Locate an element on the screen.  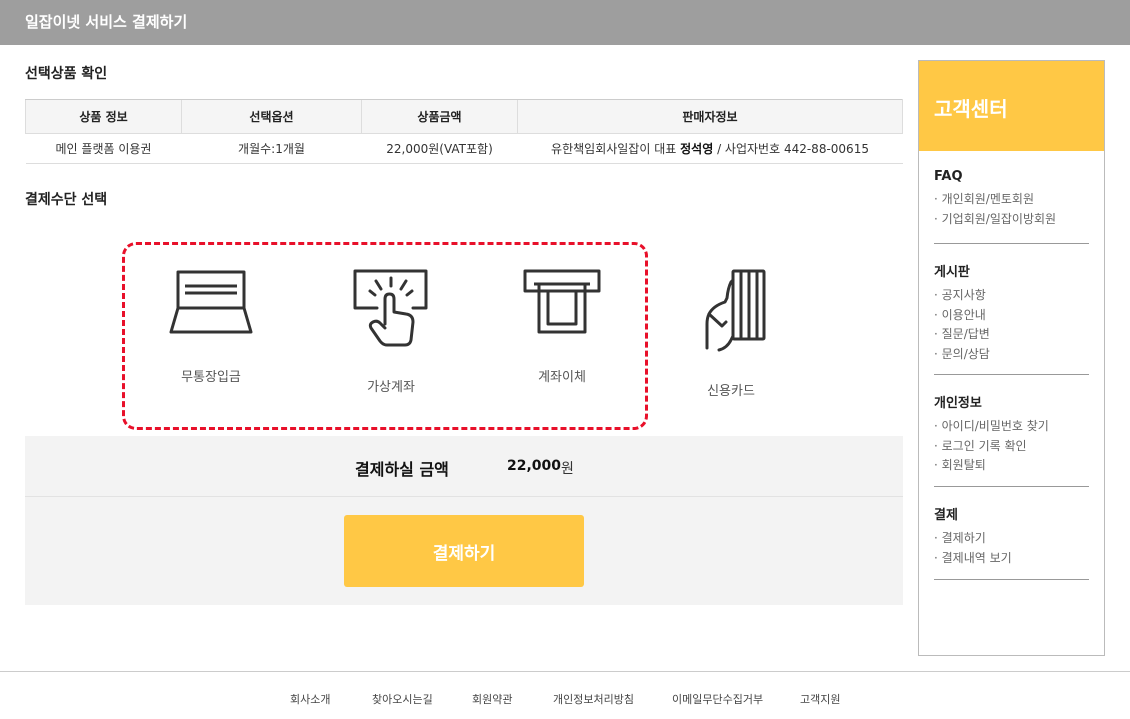
payment-option-account-transfer: 계좌이체 is located at coordinates (562, 323).